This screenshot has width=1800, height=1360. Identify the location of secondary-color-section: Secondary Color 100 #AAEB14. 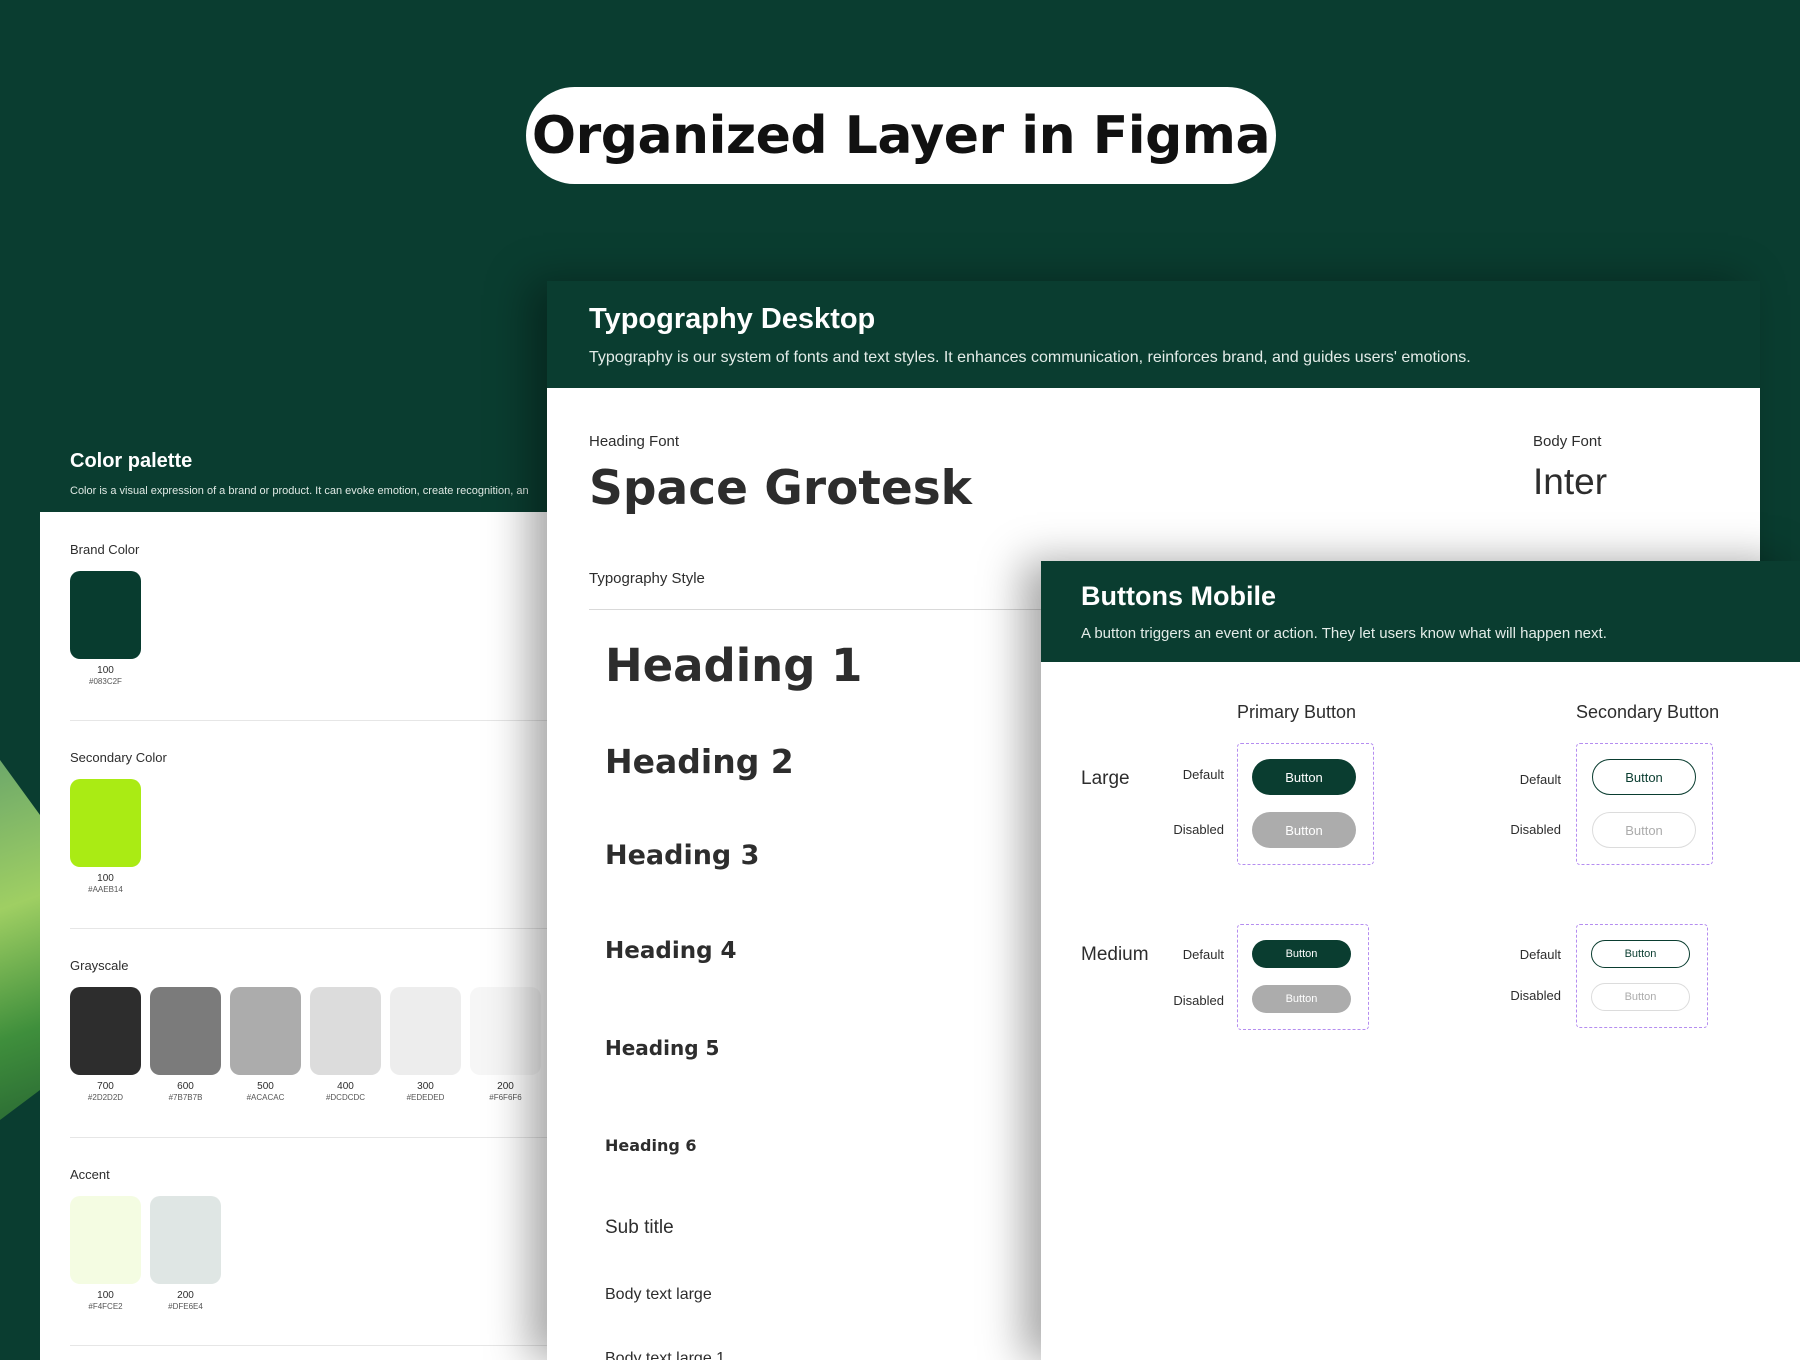
(330, 822).